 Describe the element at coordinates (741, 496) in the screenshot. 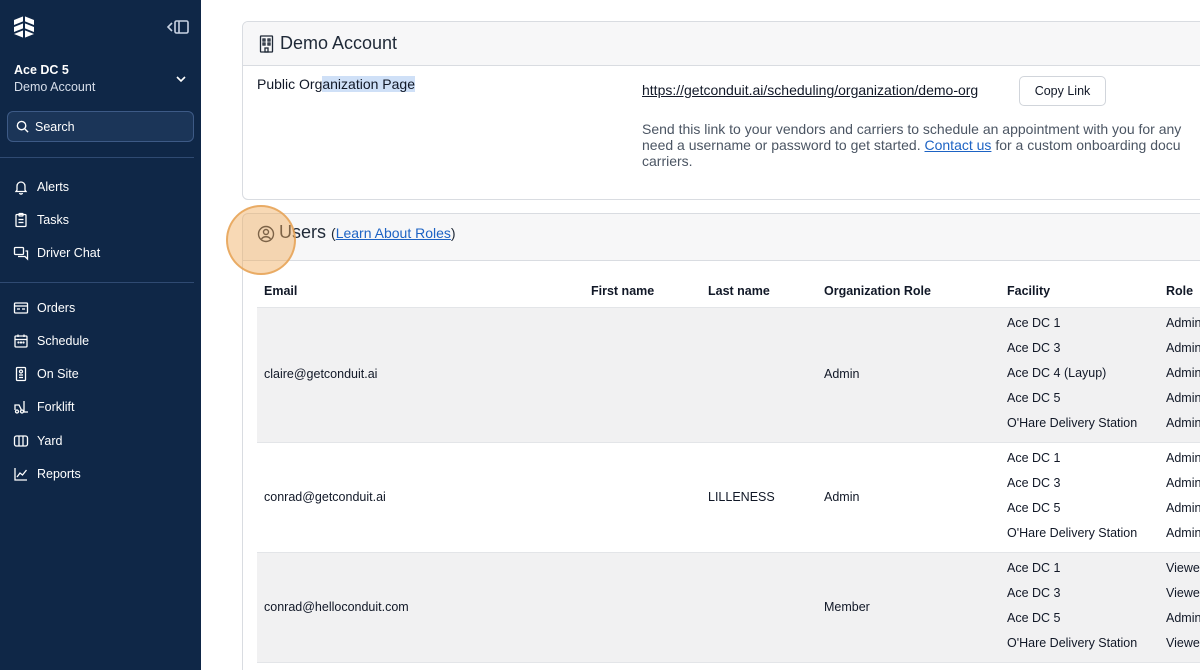

I see `user-last-name: LILLENESS` at that location.